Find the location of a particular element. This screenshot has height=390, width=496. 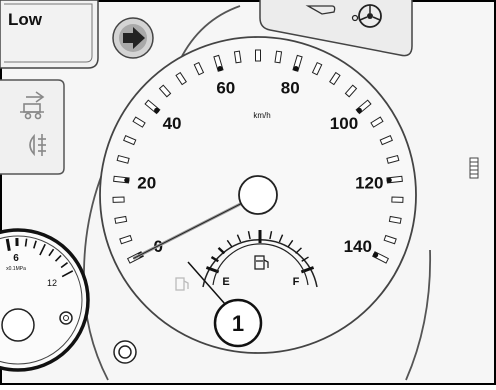

right-arrow-indicator-icon is located at coordinates (133, 38).